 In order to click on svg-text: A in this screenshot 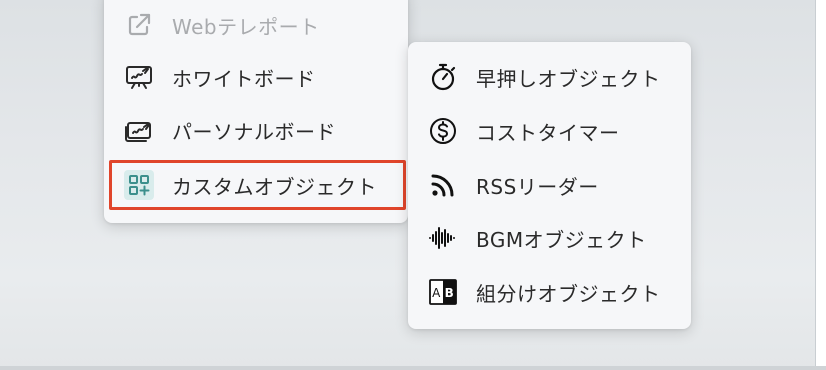, I will do `click(436, 293)`.